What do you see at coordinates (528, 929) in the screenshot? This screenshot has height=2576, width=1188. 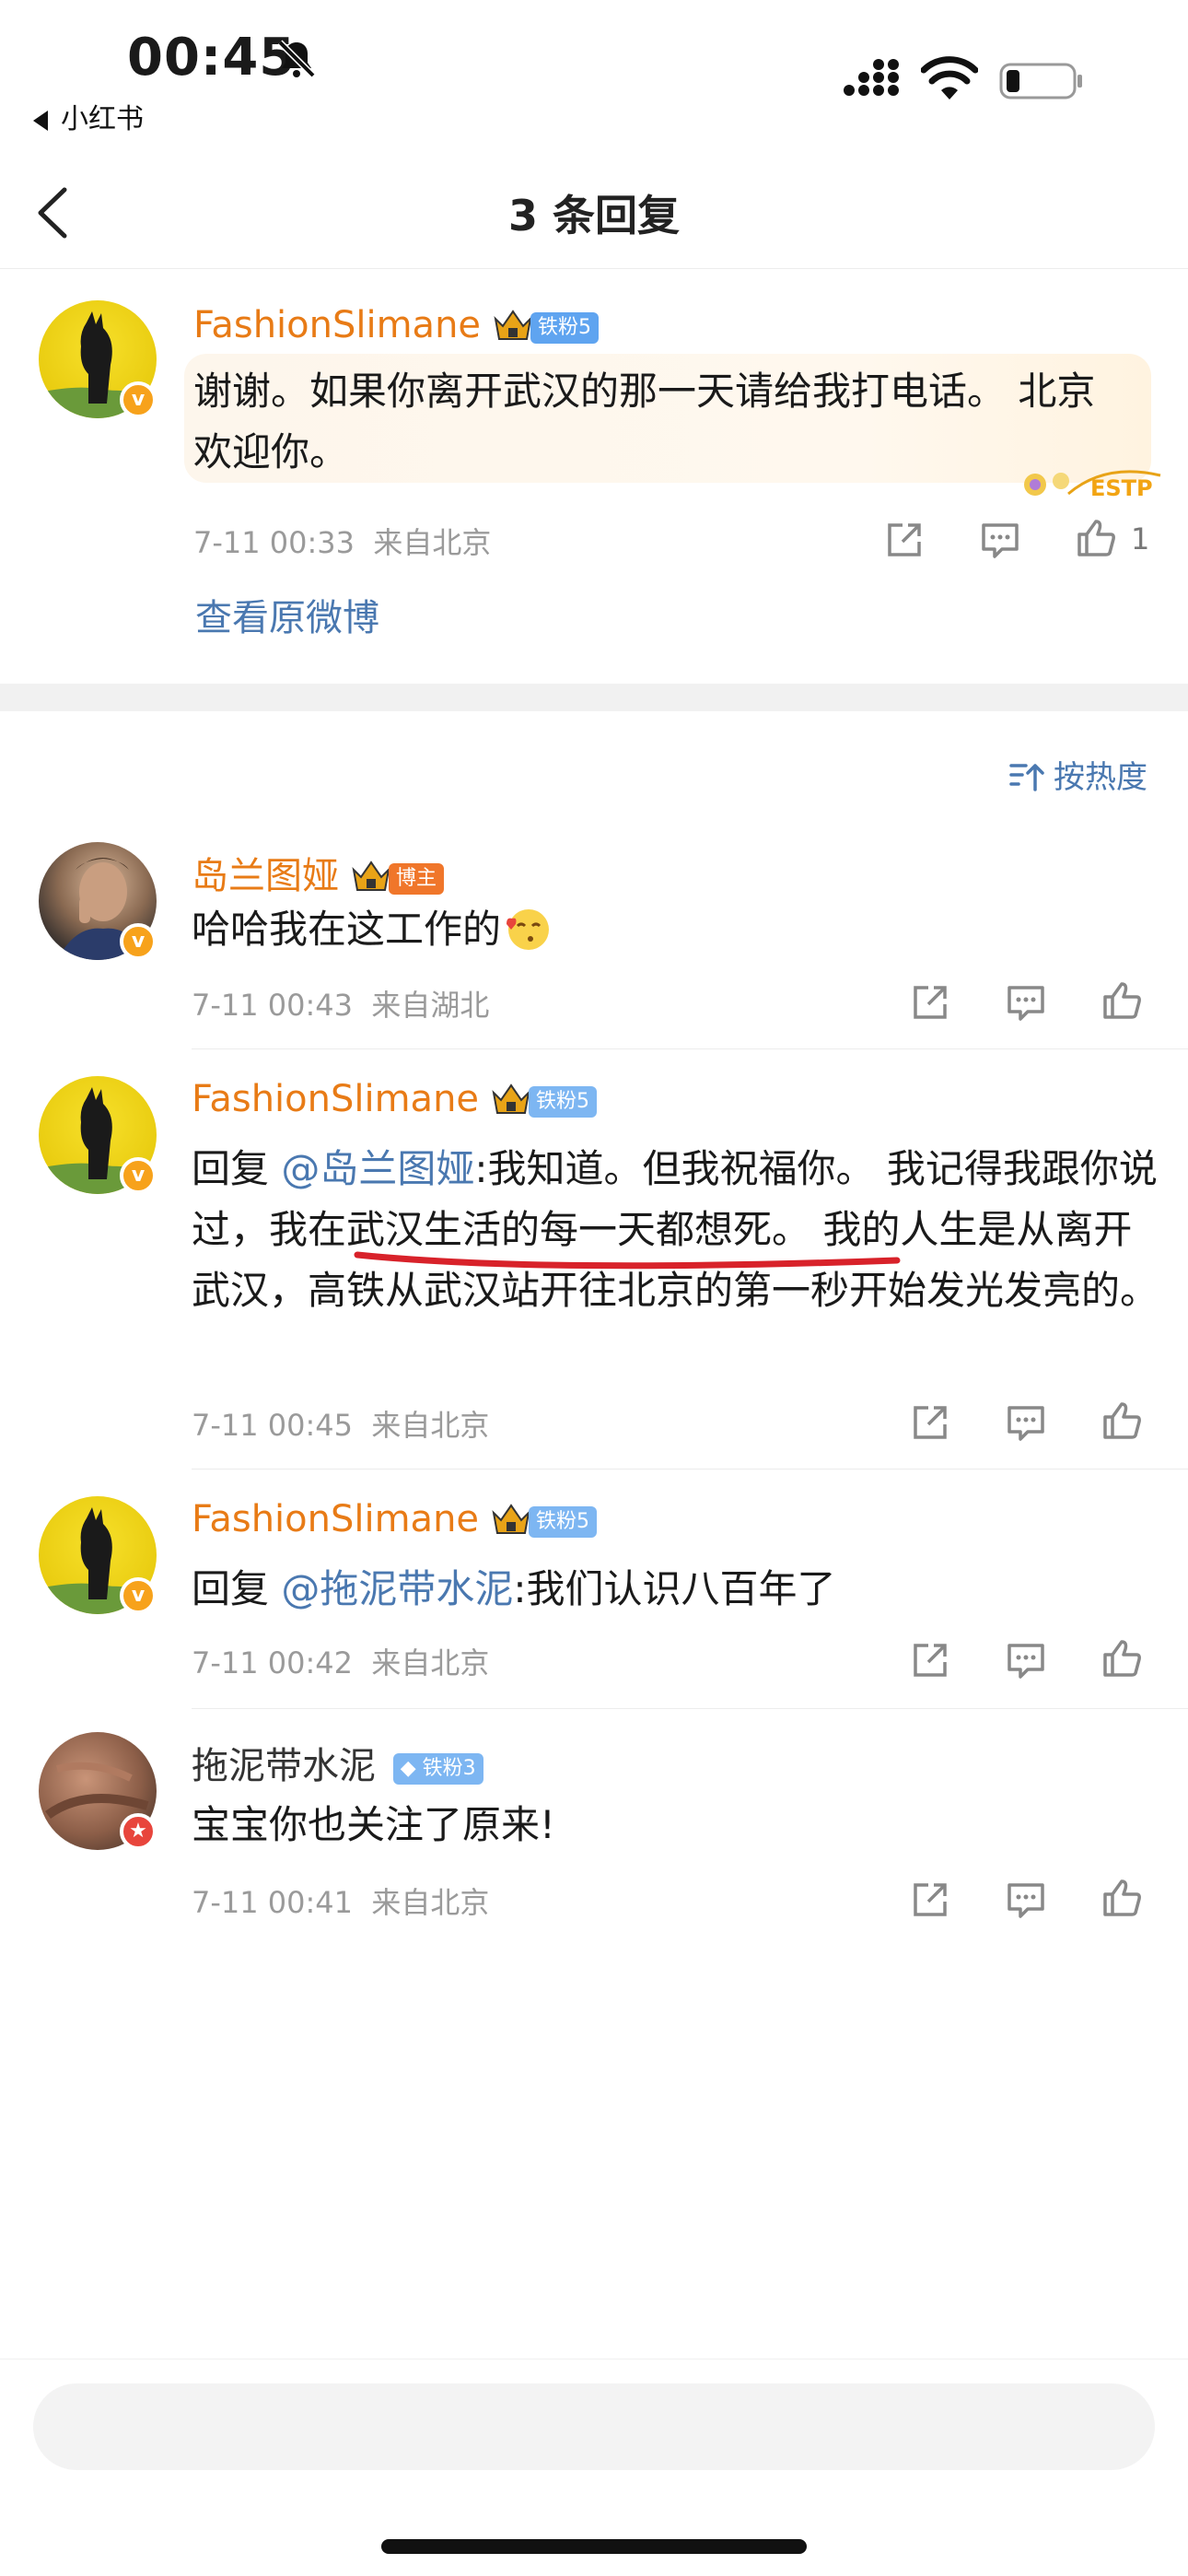 I see `kissing-emoji-icon` at bounding box center [528, 929].